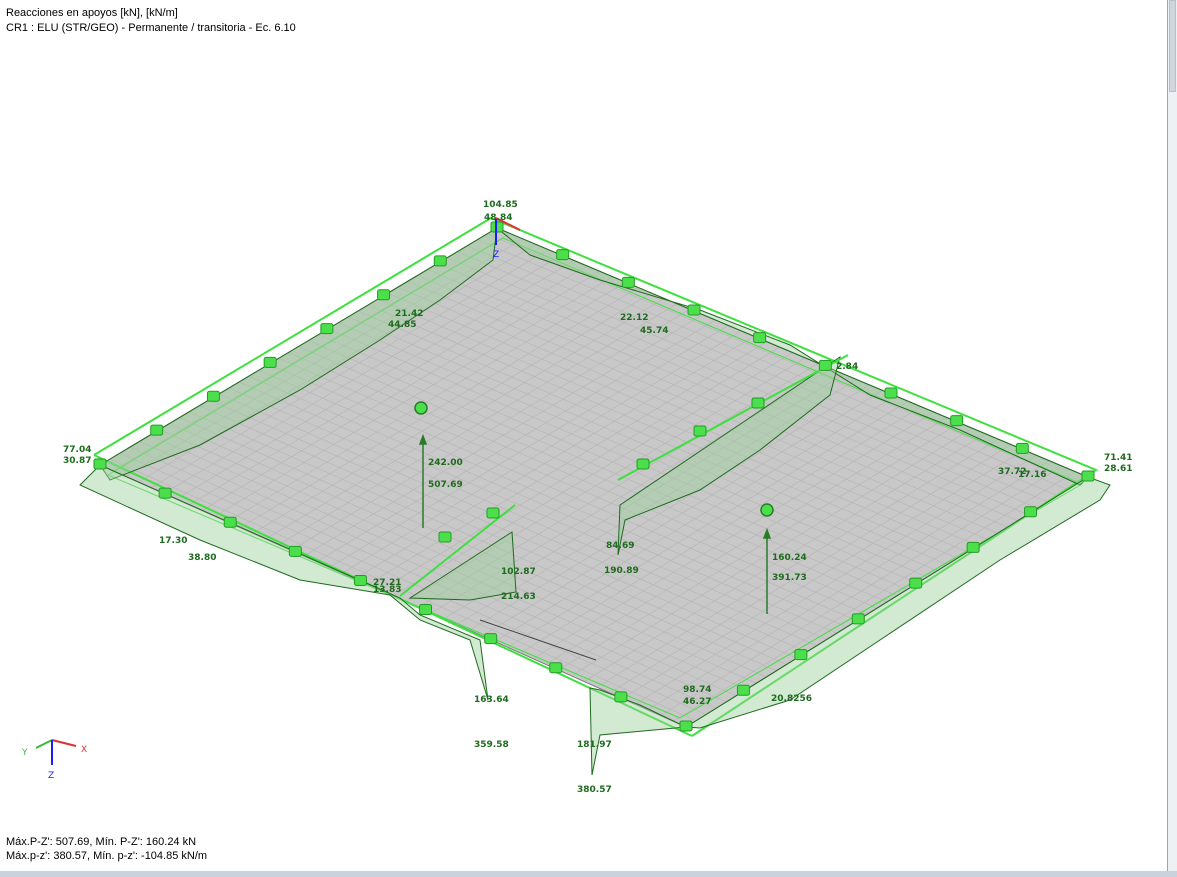 This screenshot has height=877, width=1177. Describe the element at coordinates (697, 690) in the screenshot. I see `label-bottom-a: 98.74` at that location.